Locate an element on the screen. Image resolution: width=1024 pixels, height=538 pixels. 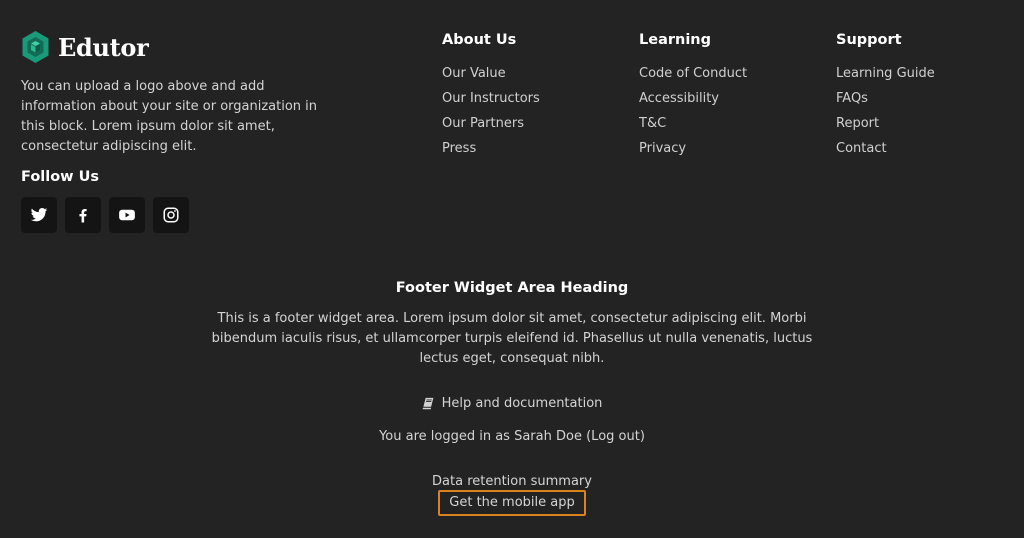
list-item: Accessibility is located at coordinates (693, 99).